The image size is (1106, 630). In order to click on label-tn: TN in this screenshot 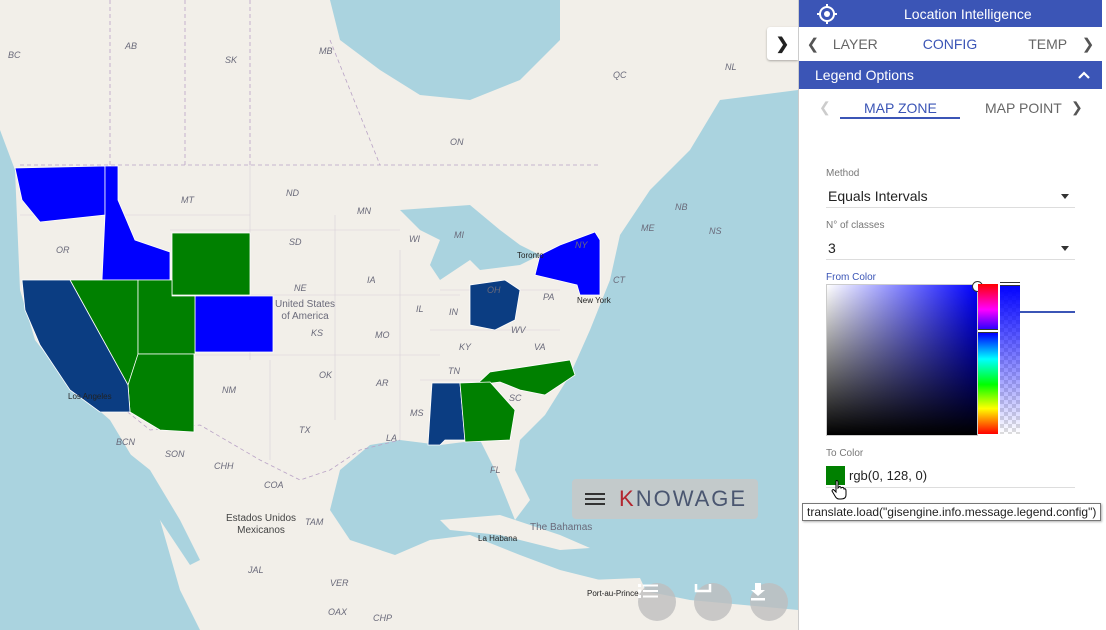, I will do `click(454, 371)`.